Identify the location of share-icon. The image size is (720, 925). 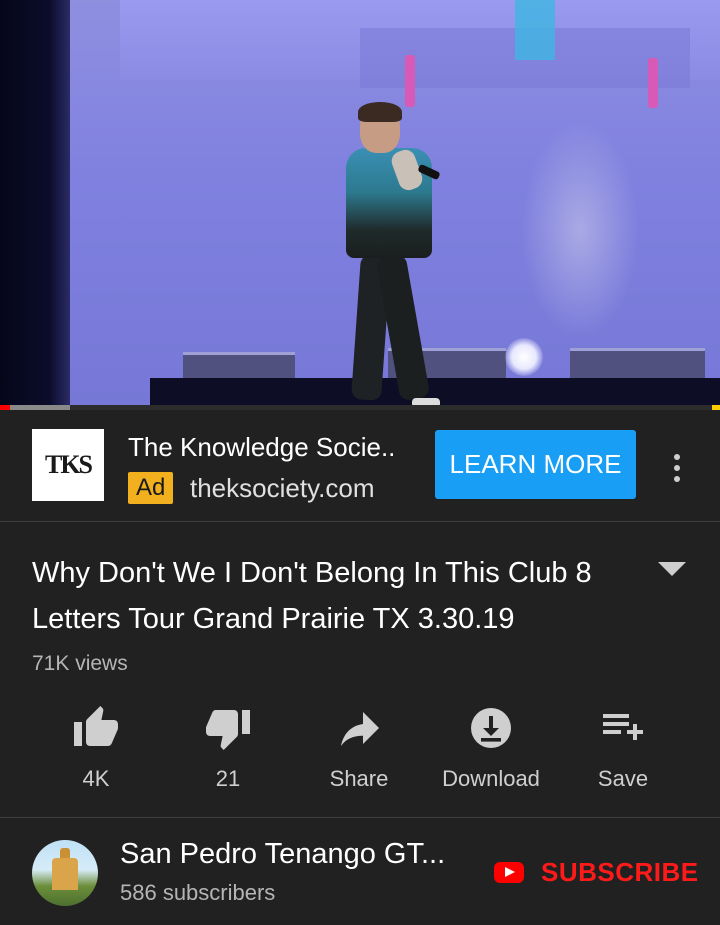
(360, 729).